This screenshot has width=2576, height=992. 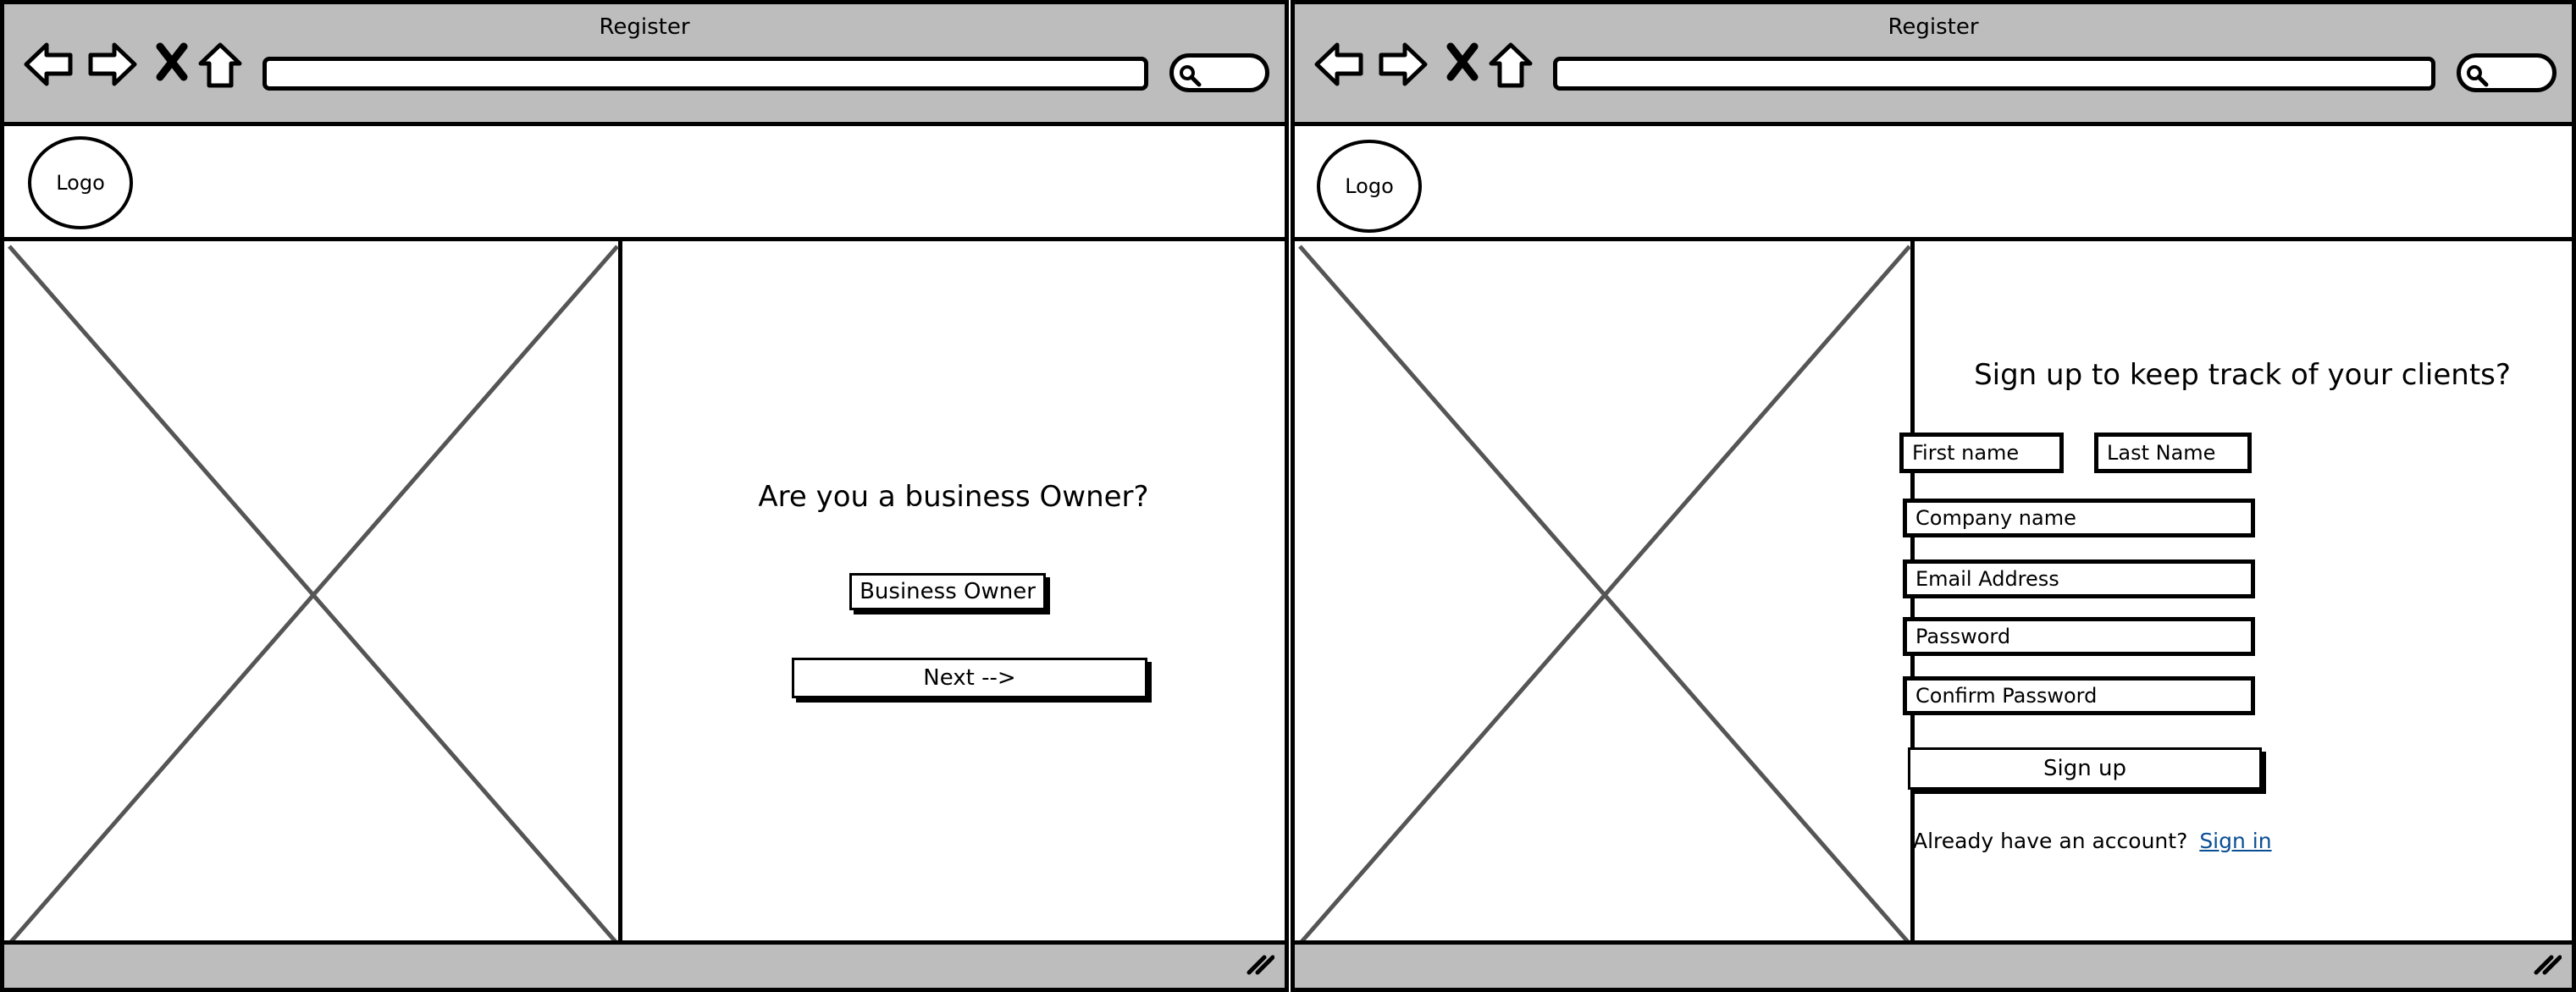 I want to click on first-name-field: First name, so click(x=1981, y=453).